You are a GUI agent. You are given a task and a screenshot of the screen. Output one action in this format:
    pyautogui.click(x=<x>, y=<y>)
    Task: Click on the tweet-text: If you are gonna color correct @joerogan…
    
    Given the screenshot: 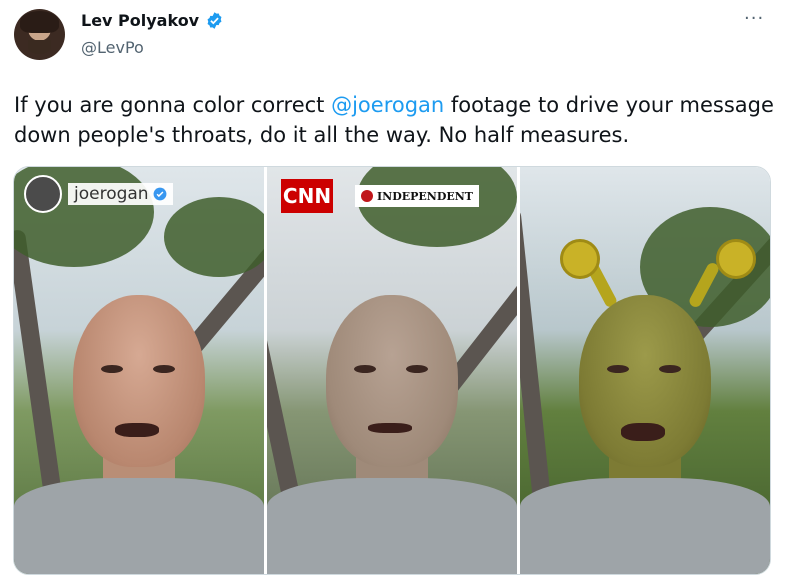 What is the action you would take?
    pyautogui.click(x=394, y=120)
    